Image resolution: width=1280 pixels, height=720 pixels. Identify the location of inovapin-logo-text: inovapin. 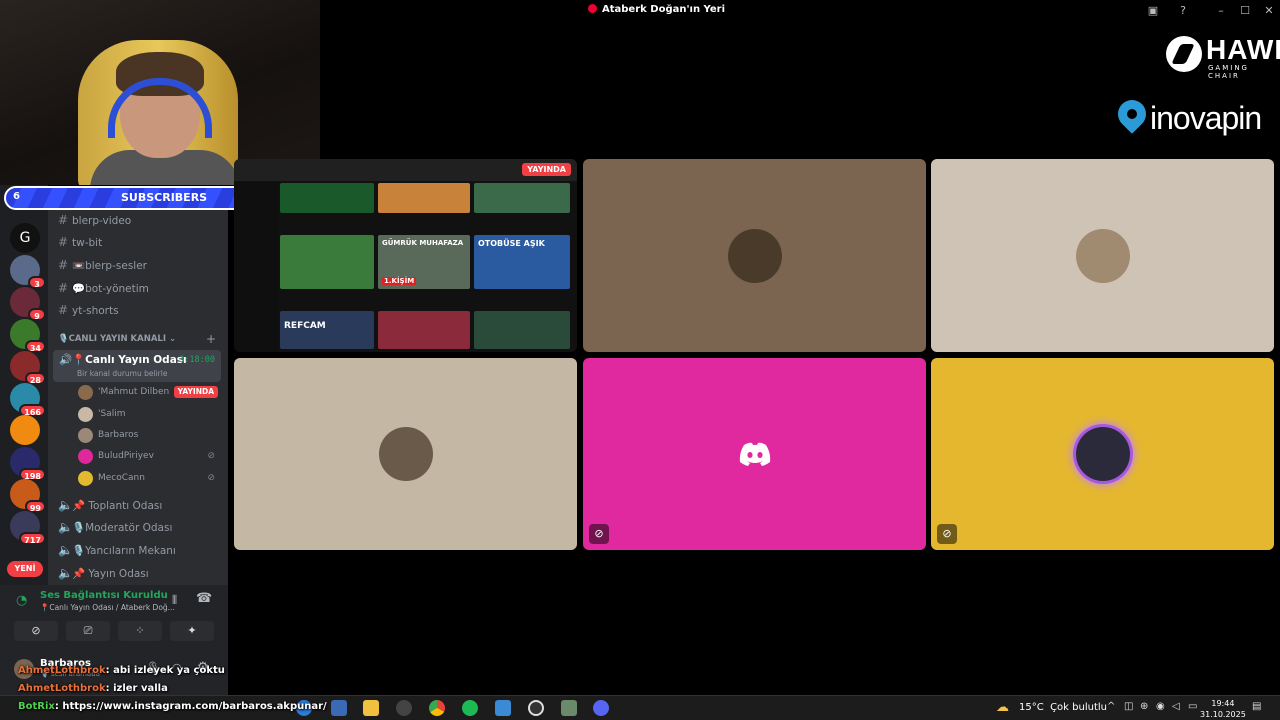
(1206, 118).